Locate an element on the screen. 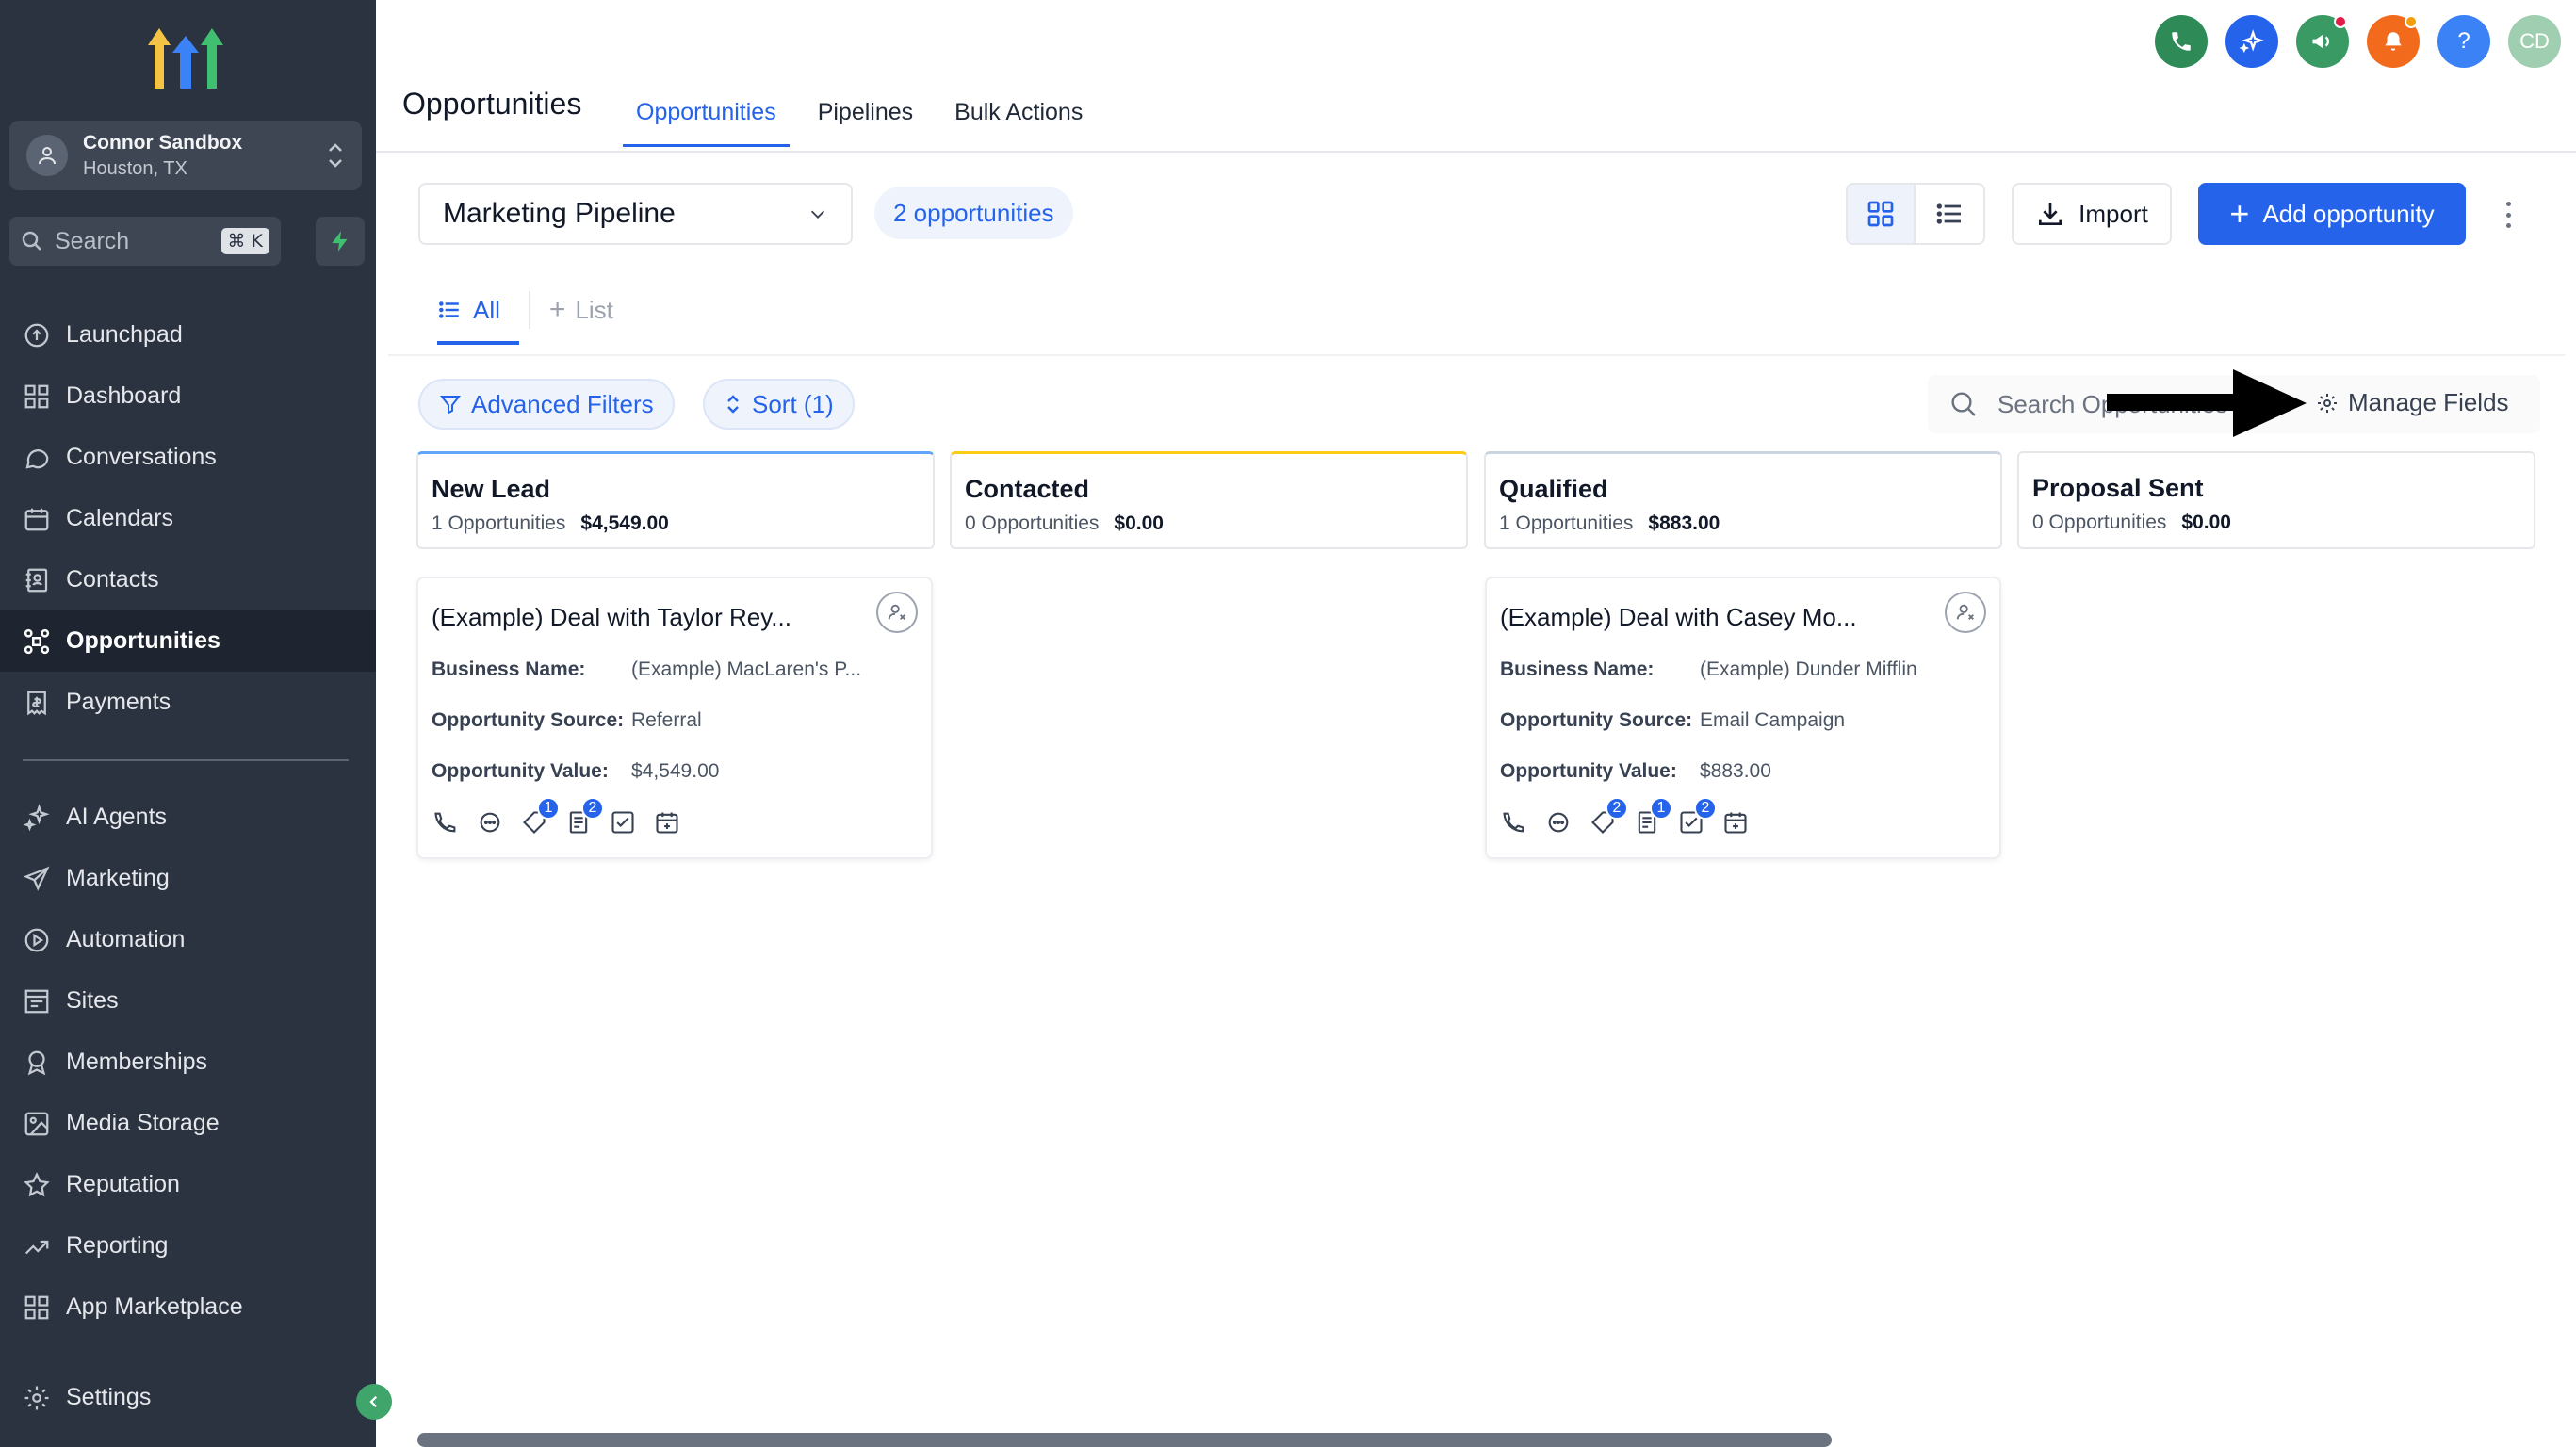  sidebar-item-payments: Payments is located at coordinates (188, 702).